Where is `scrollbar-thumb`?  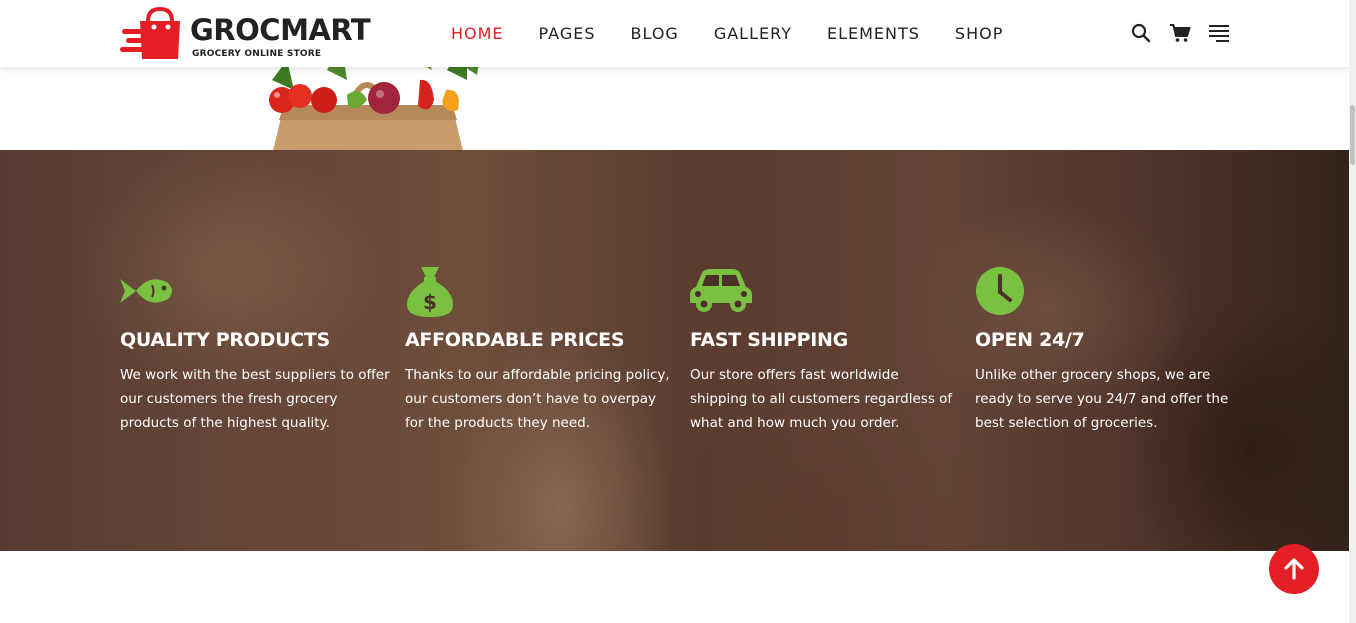
scrollbar-thumb is located at coordinates (1352, 135).